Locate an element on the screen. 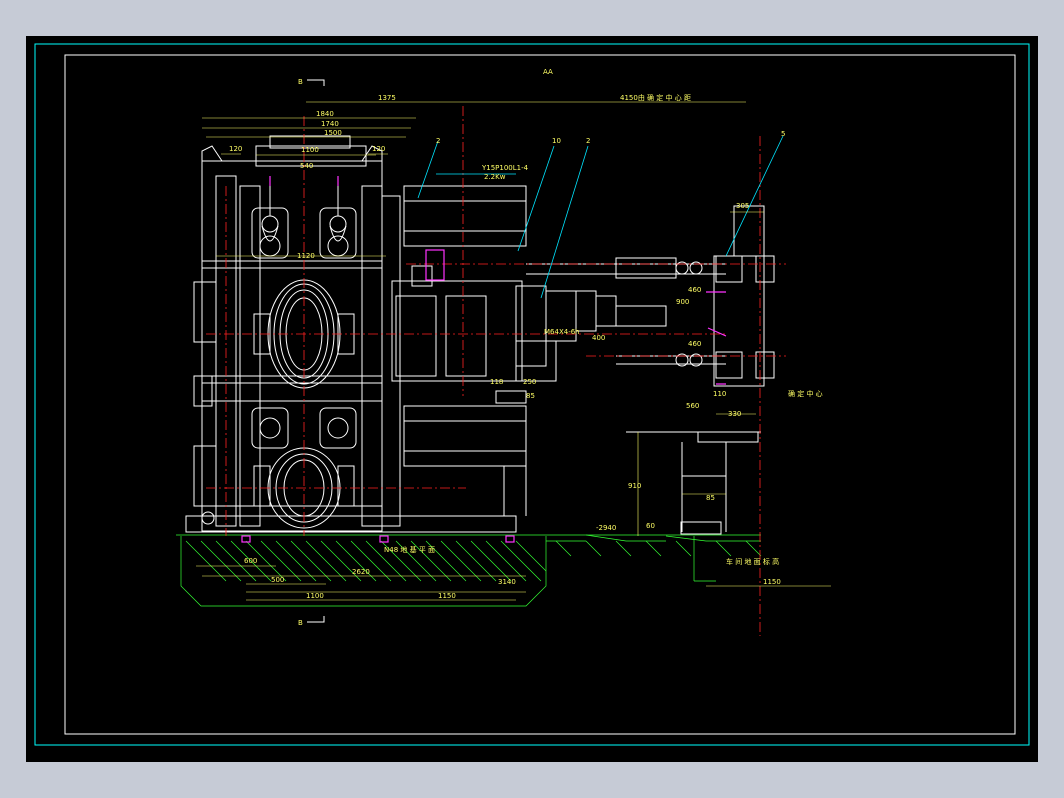 This screenshot has height=798, width=1064. note-right: 确 定 中 心 is located at coordinates (805, 393).